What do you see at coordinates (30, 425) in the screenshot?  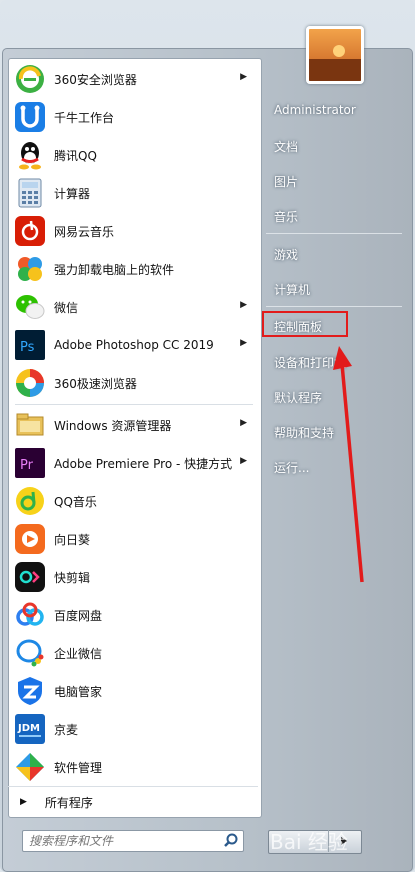 I see `explorer-icon` at bounding box center [30, 425].